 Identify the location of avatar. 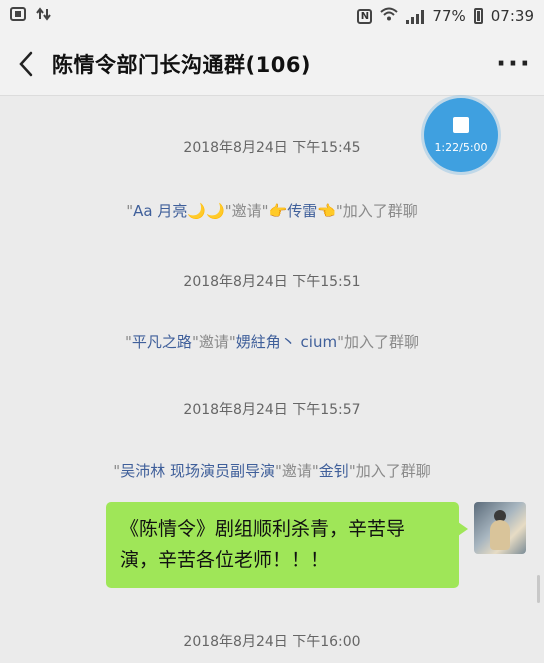
(500, 528).